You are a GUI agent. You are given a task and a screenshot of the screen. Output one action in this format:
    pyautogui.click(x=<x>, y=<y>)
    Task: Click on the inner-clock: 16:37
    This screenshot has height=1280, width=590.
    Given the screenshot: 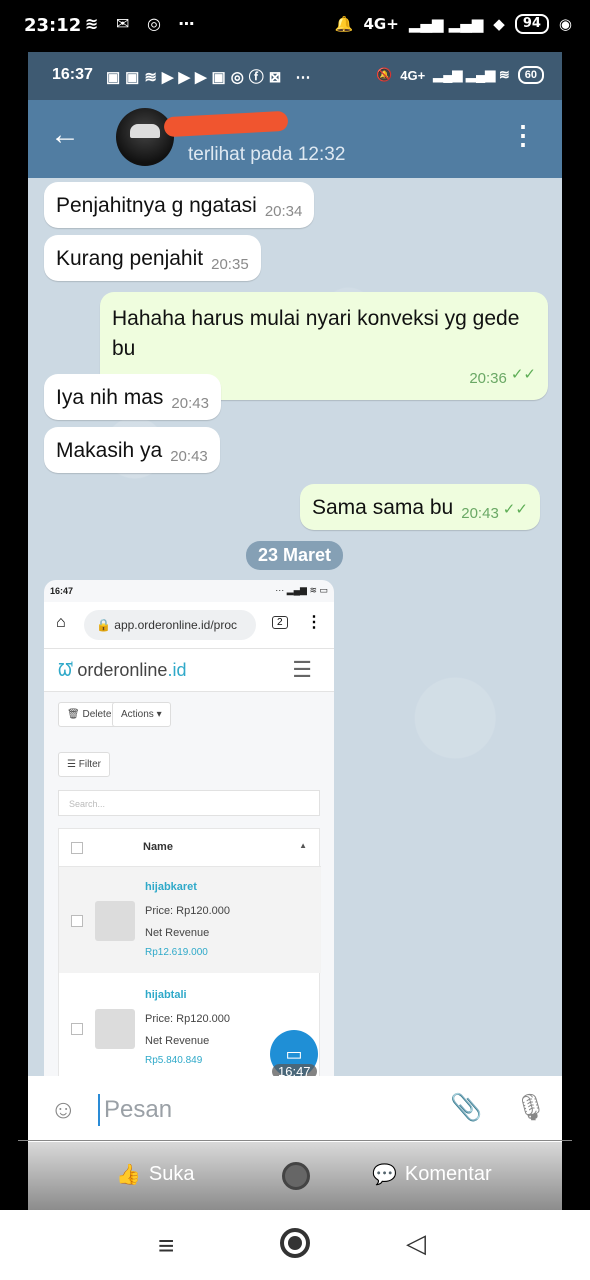 What is the action you would take?
    pyautogui.click(x=72, y=74)
    